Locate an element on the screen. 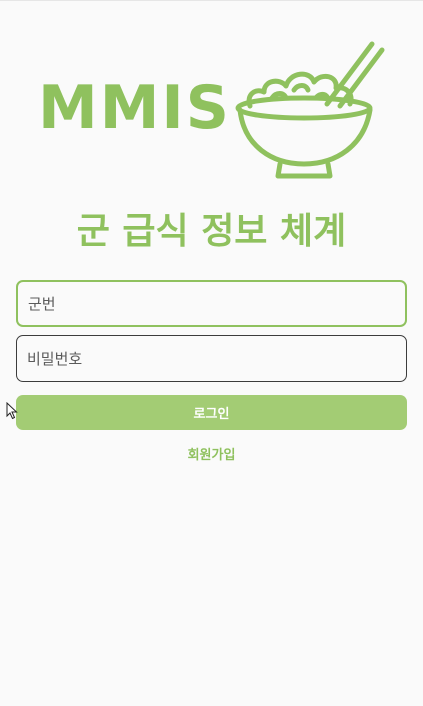 This screenshot has height=706, width=423. signup-link: 회원가입 is located at coordinates (211, 453).